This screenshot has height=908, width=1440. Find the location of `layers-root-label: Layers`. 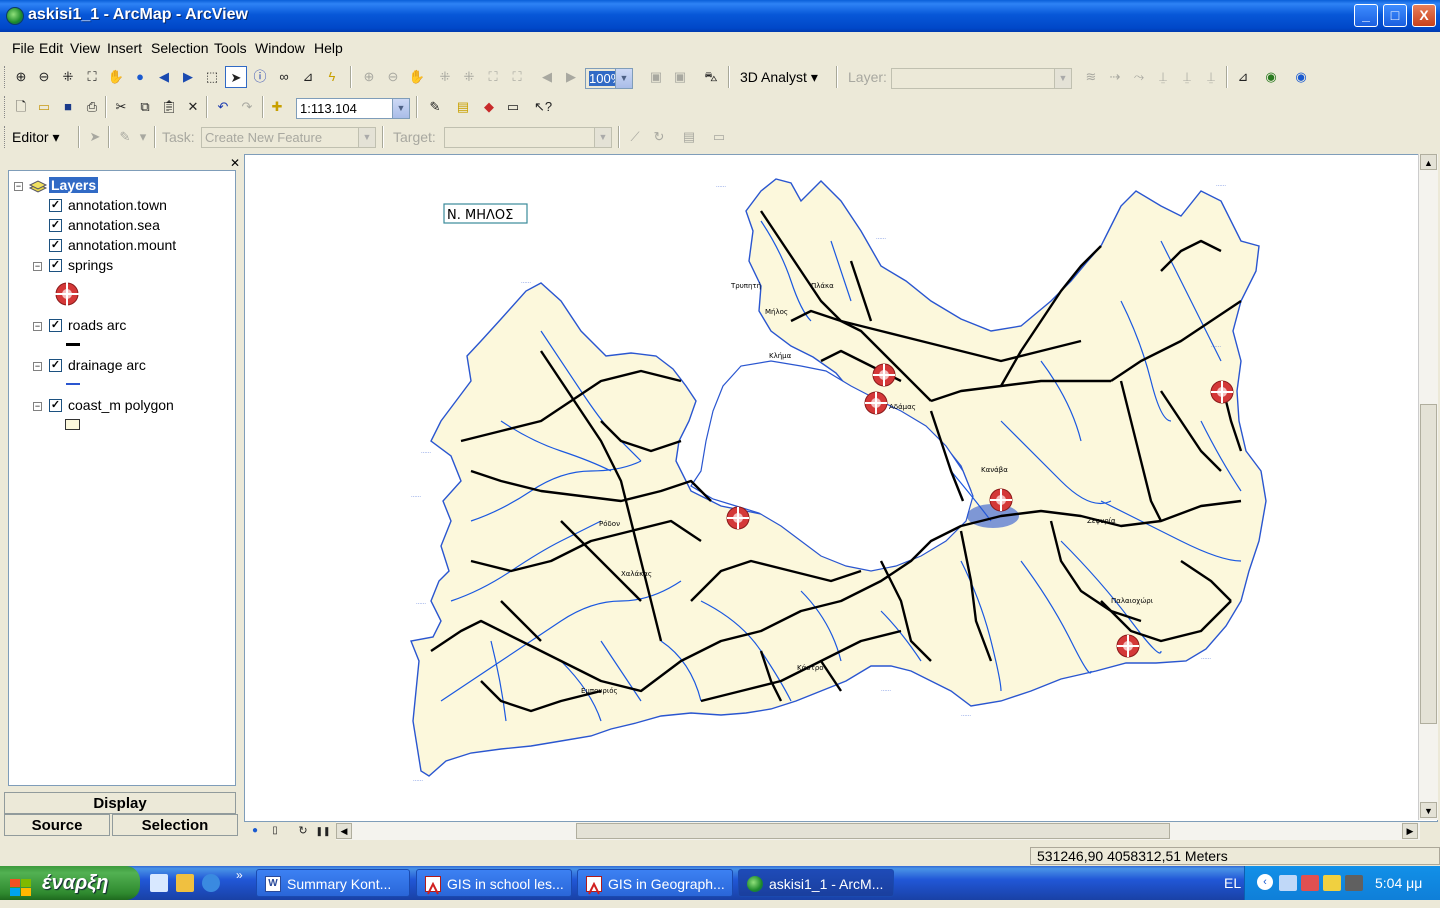

layers-root-label: Layers is located at coordinates (74, 185).